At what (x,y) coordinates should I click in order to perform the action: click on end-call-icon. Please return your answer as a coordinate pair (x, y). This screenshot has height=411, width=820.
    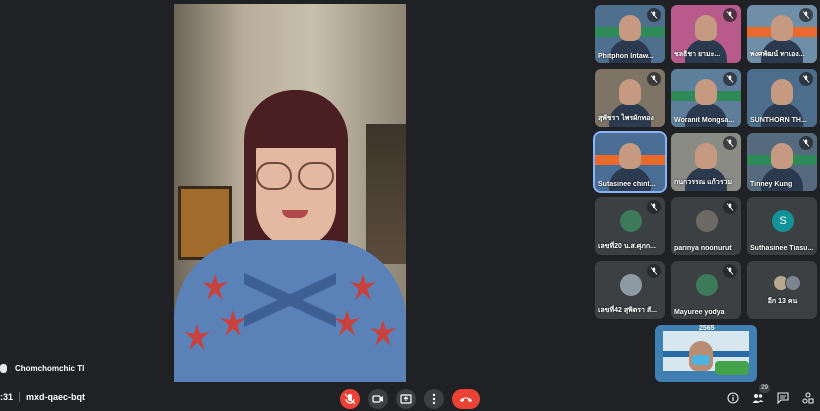
    Looking at the image, I should click on (466, 399).